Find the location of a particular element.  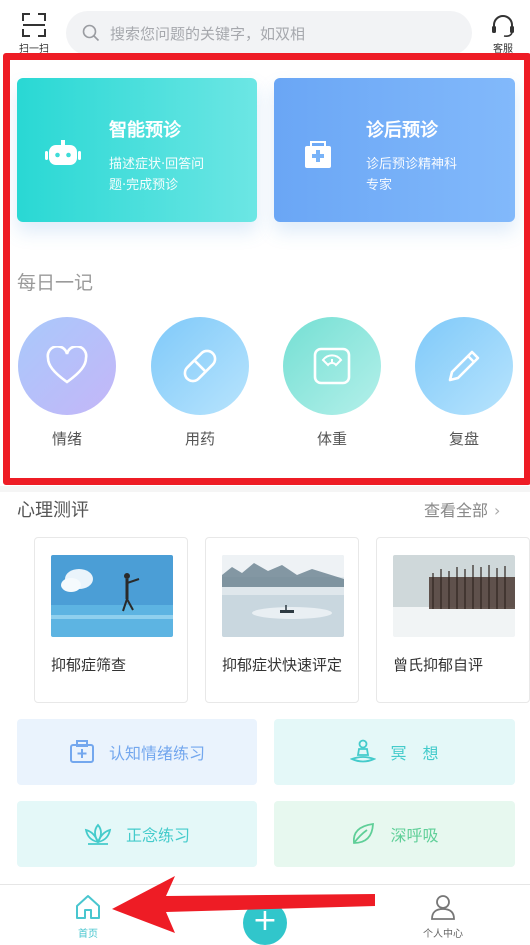

top-bar: 扫一扫 搜索您问题的关键字，如双相 客服 is located at coordinates (265, 31).